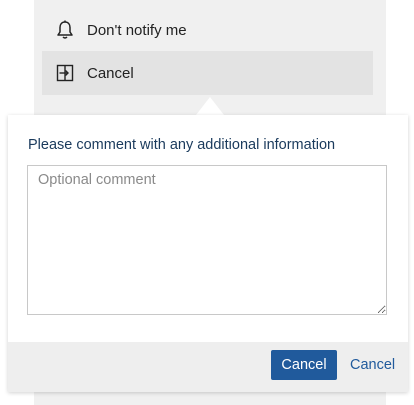  I want to click on popover-footer: Cancel Cancel, so click(208, 367).